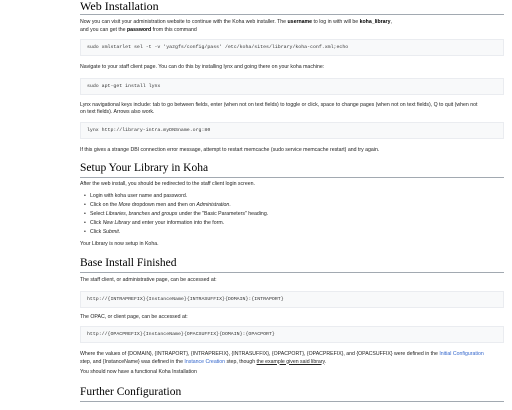  Describe the element at coordinates (98, 213) in the screenshot. I see `text: Select` at that location.